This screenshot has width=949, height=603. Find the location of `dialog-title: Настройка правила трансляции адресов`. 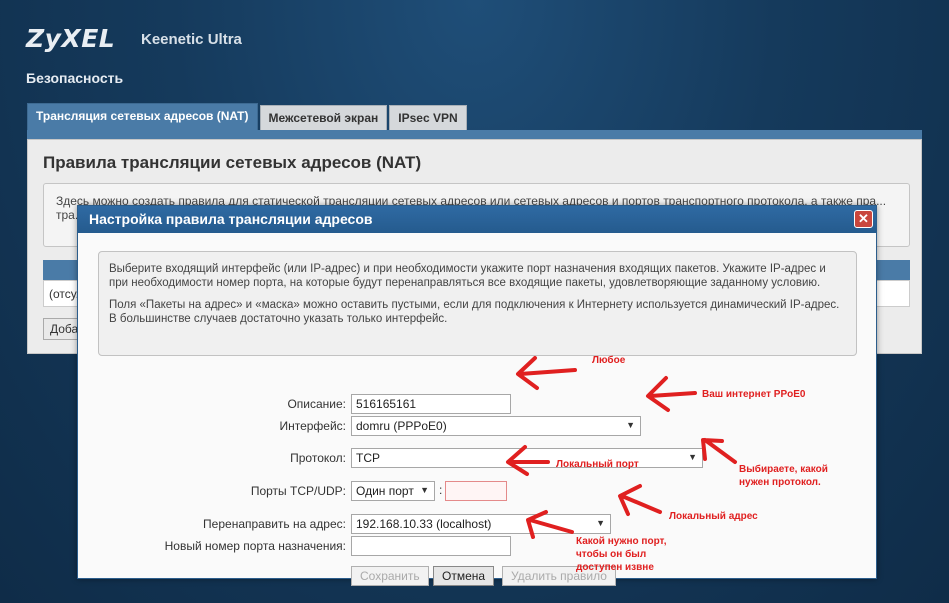

dialog-title: Настройка правила трансляции адресов is located at coordinates (231, 219).